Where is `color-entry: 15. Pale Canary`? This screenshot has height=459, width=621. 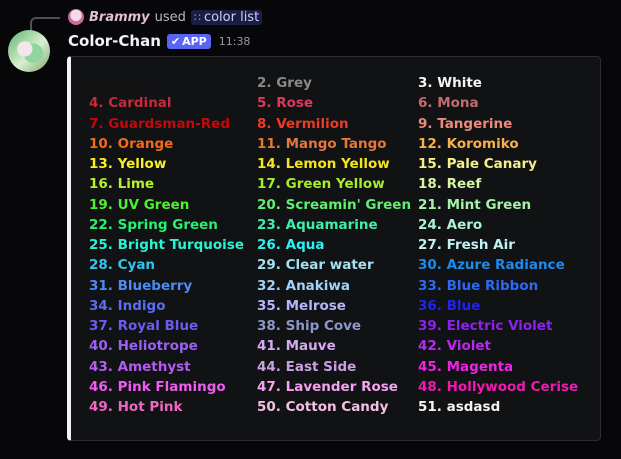 color-entry: 15. Pale Canary is located at coordinates (477, 164).